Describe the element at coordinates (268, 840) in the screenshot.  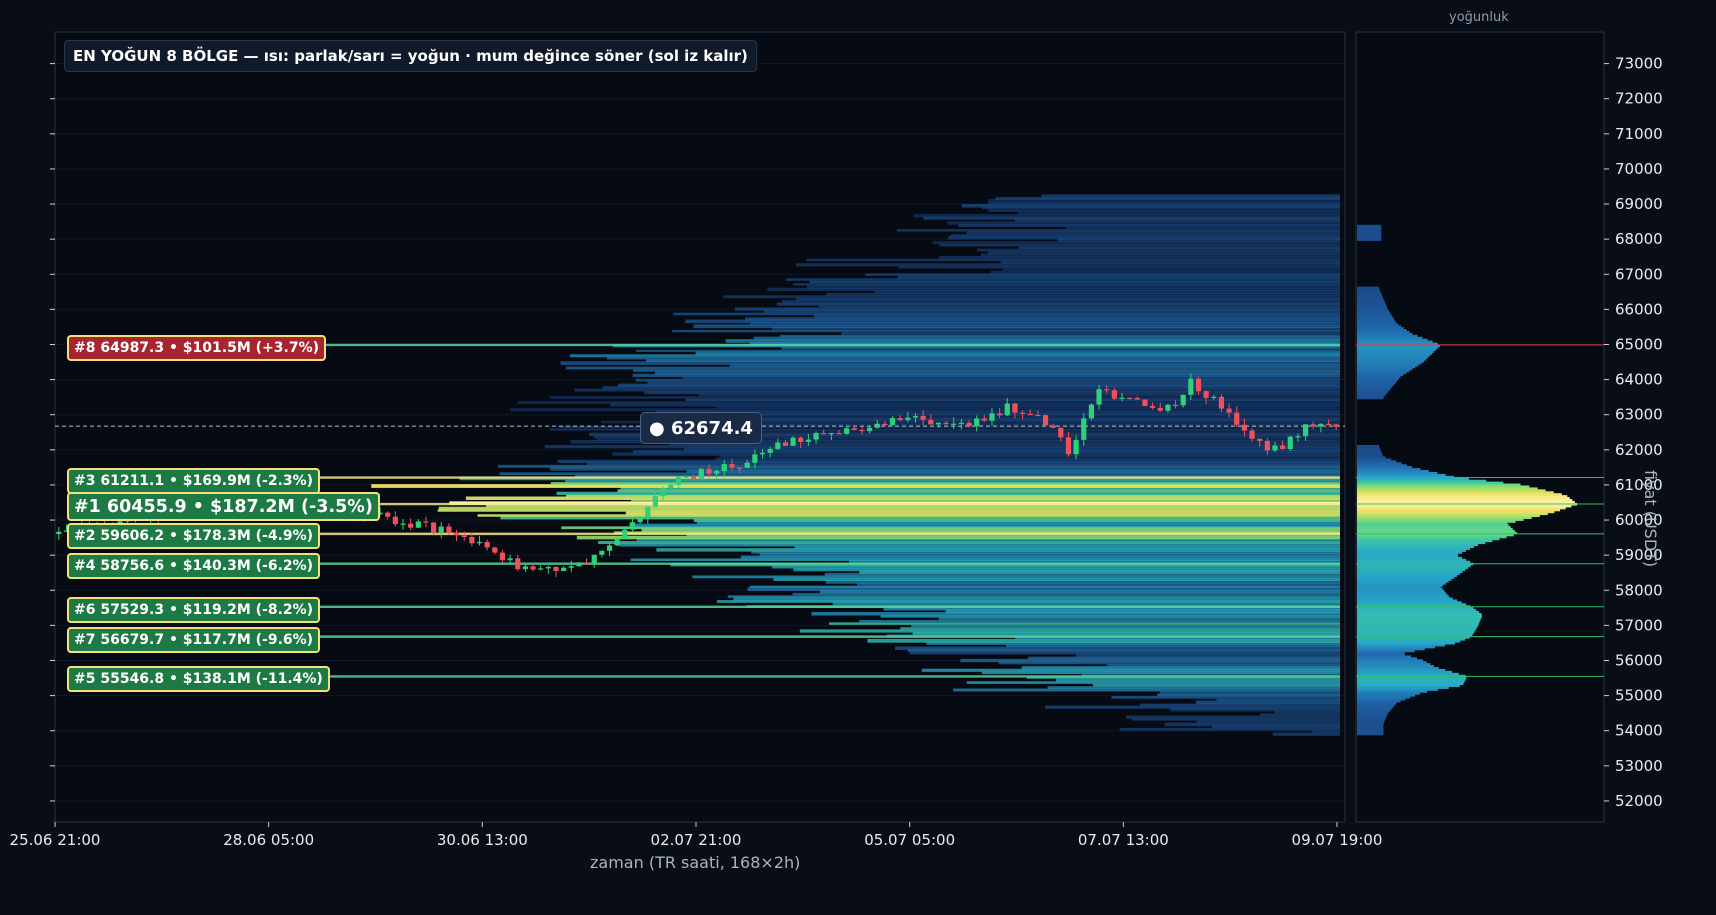
I see `x-tick-label: 28.06 05:00` at that location.